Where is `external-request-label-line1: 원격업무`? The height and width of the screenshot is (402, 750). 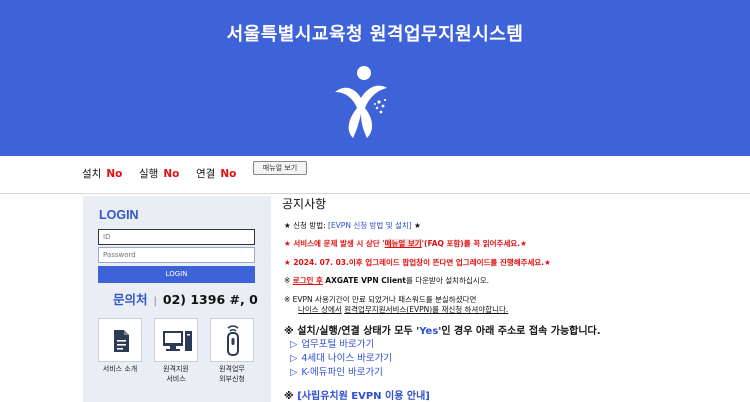 external-request-label-line1: 원격업무 is located at coordinates (232, 369).